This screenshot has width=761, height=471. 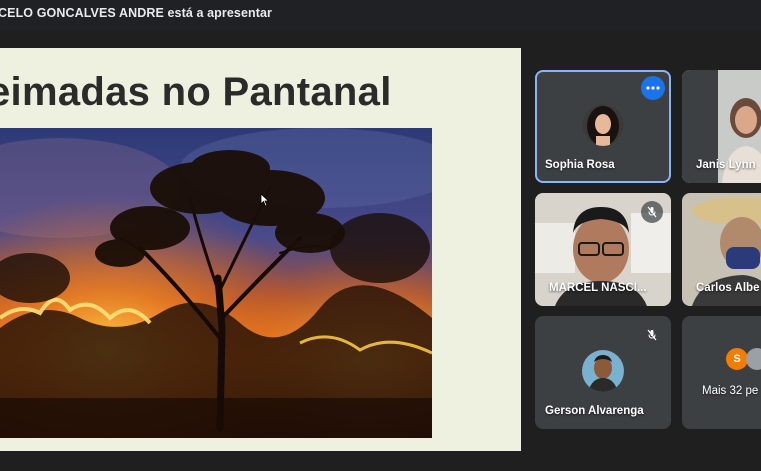 What do you see at coordinates (721, 126) in the screenshot?
I see `participant-tile-janis-lynn: Janis Lynn` at bounding box center [721, 126].